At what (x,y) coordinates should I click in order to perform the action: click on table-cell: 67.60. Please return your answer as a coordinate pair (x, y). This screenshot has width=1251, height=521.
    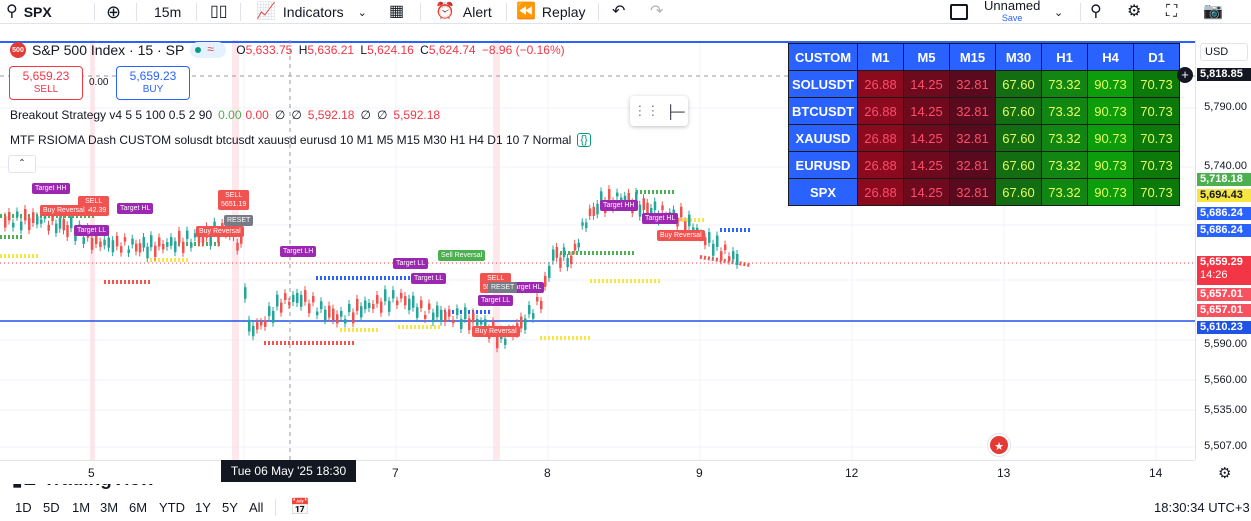
    Looking at the image, I should click on (1018, 138).